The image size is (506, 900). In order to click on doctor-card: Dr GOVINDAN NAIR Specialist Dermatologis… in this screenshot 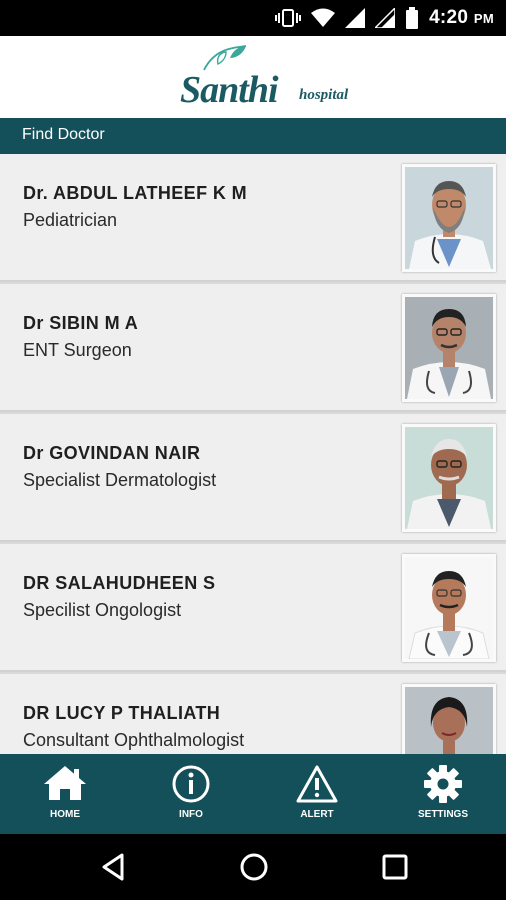, I will do `click(253, 478)`.